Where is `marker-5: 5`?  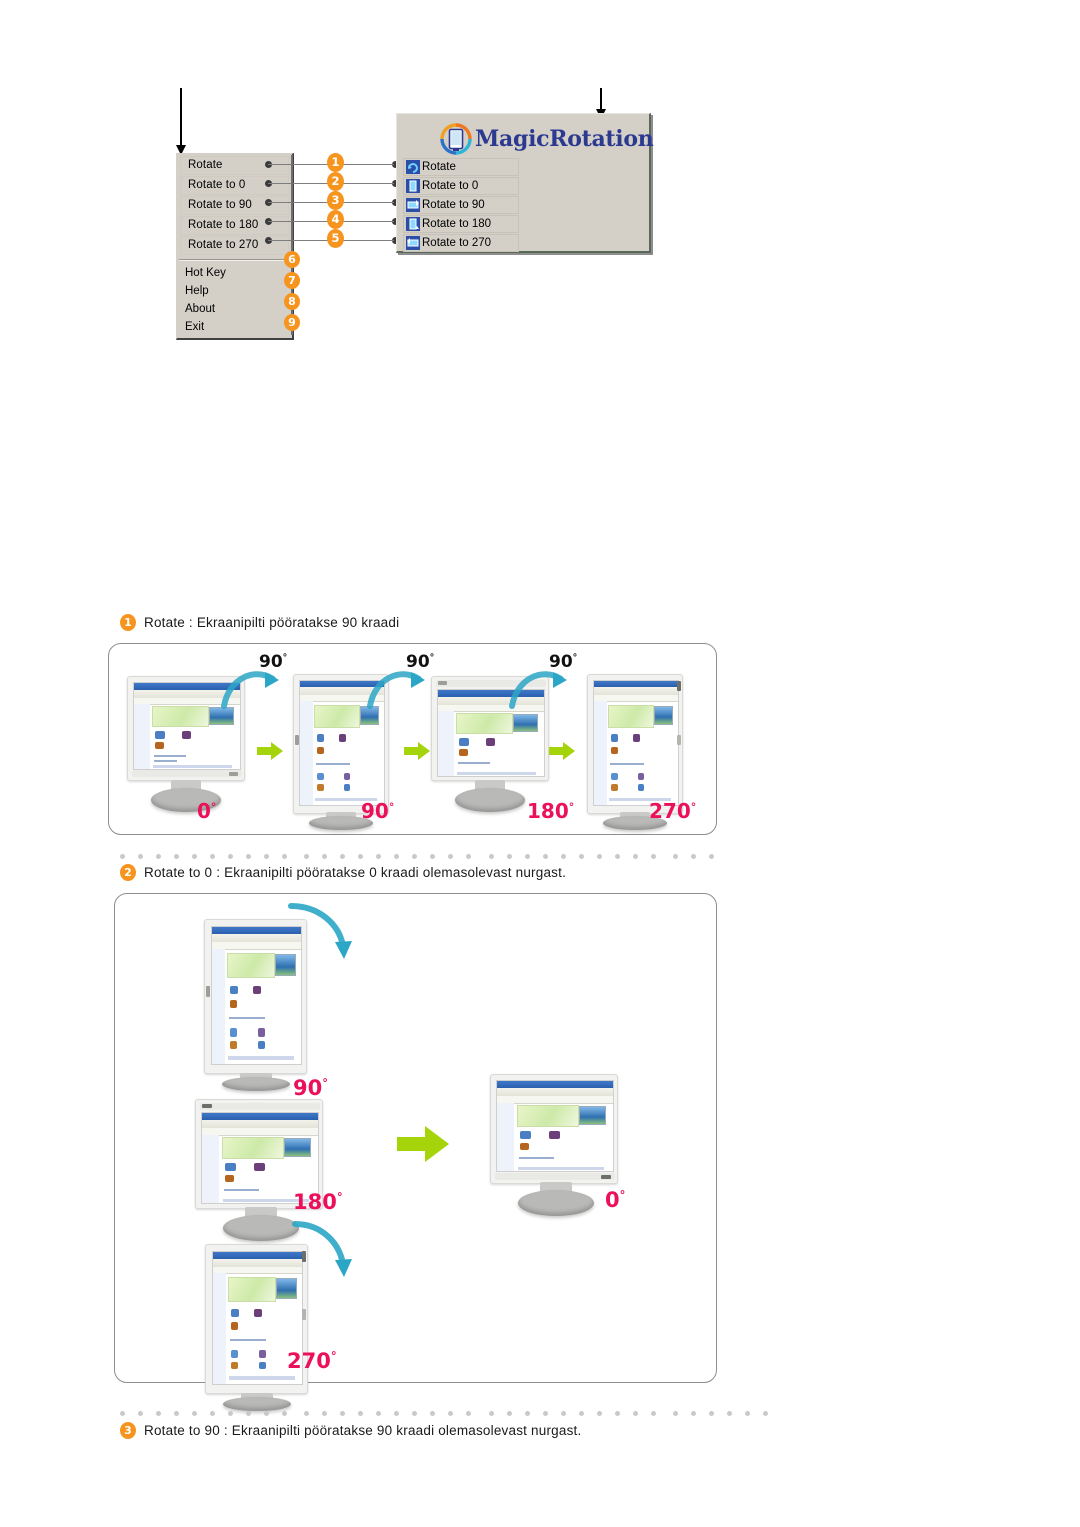 marker-5: 5 is located at coordinates (335, 238).